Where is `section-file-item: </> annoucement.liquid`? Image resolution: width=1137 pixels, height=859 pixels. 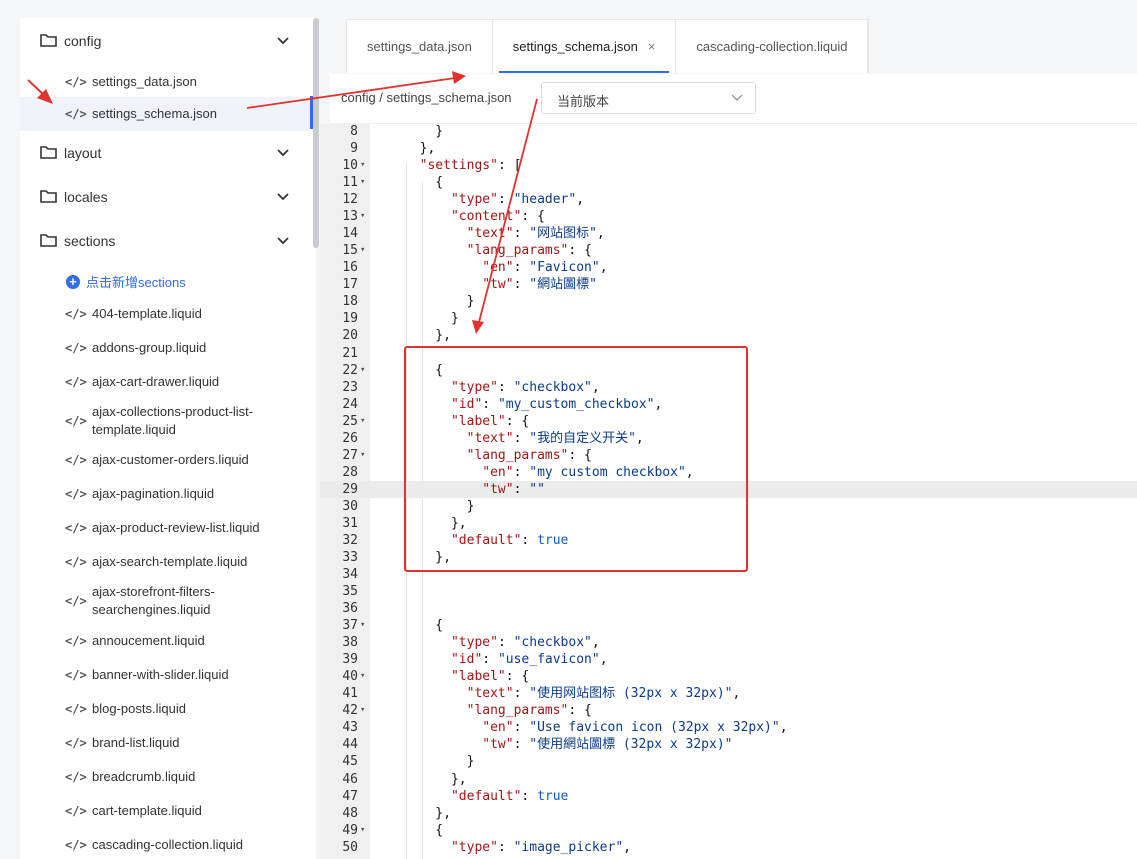
section-file-item: </> annoucement.liquid is located at coordinates (165, 641).